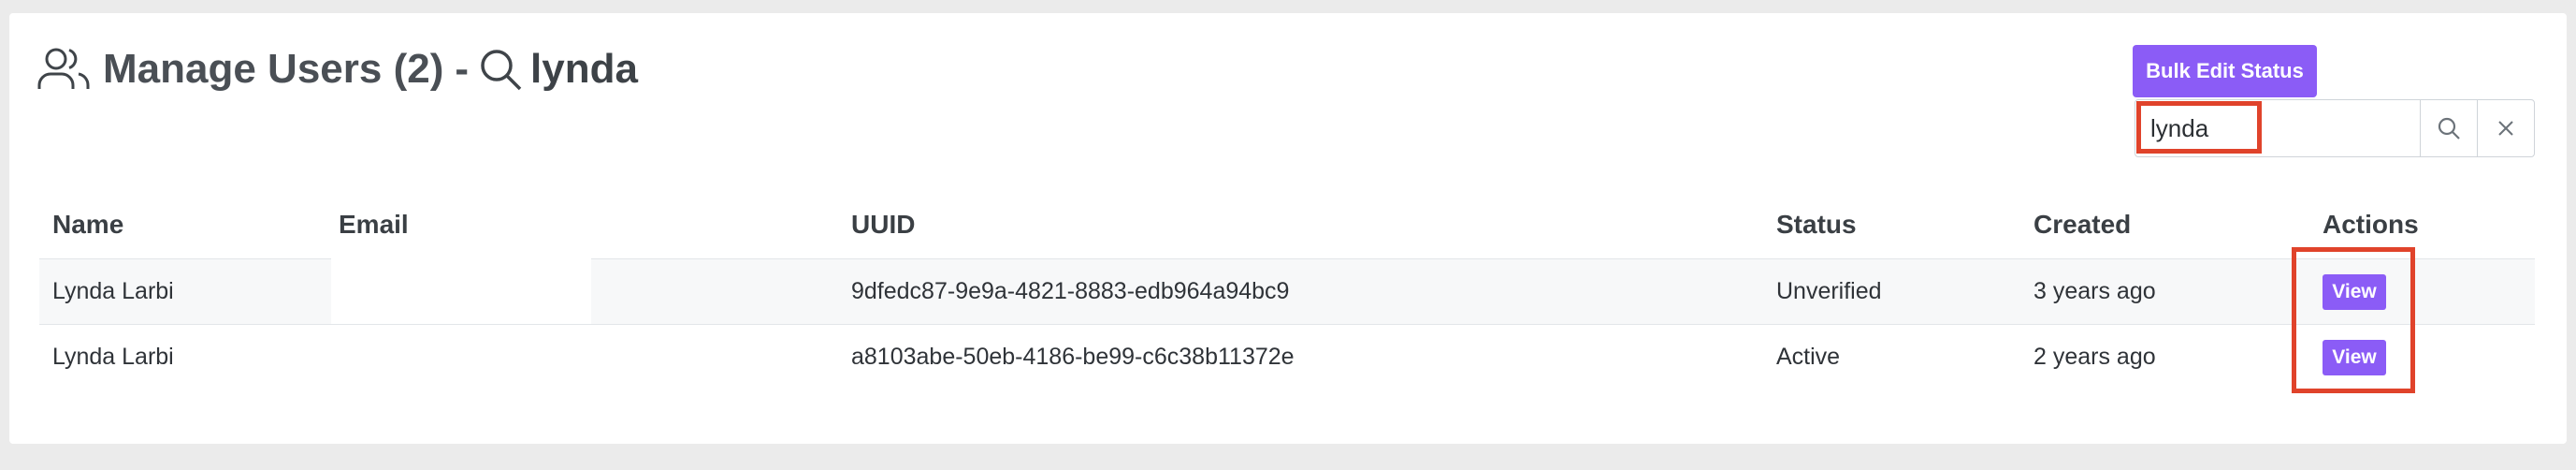 The image size is (2576, 470). Describe the element at coordinates (2371, 224) in the screenshot. I see `column-header-actions: Actions` at that location.